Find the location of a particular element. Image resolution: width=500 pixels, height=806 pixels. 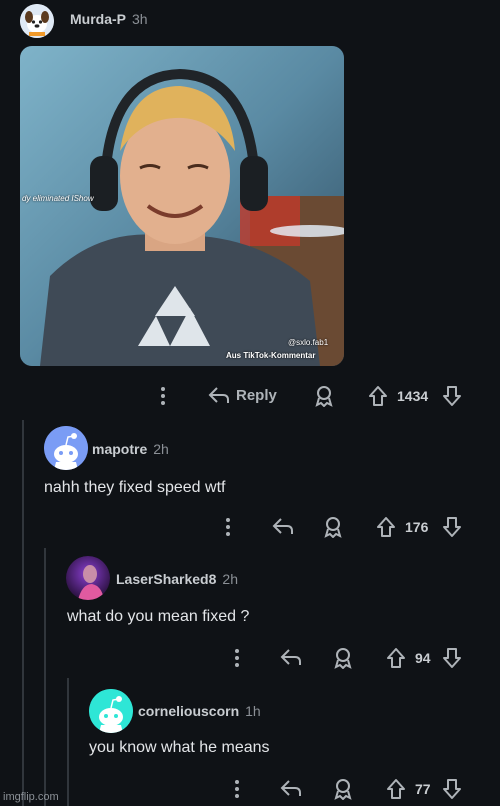

vote-count: 77 is located at coordinates (423, 789).